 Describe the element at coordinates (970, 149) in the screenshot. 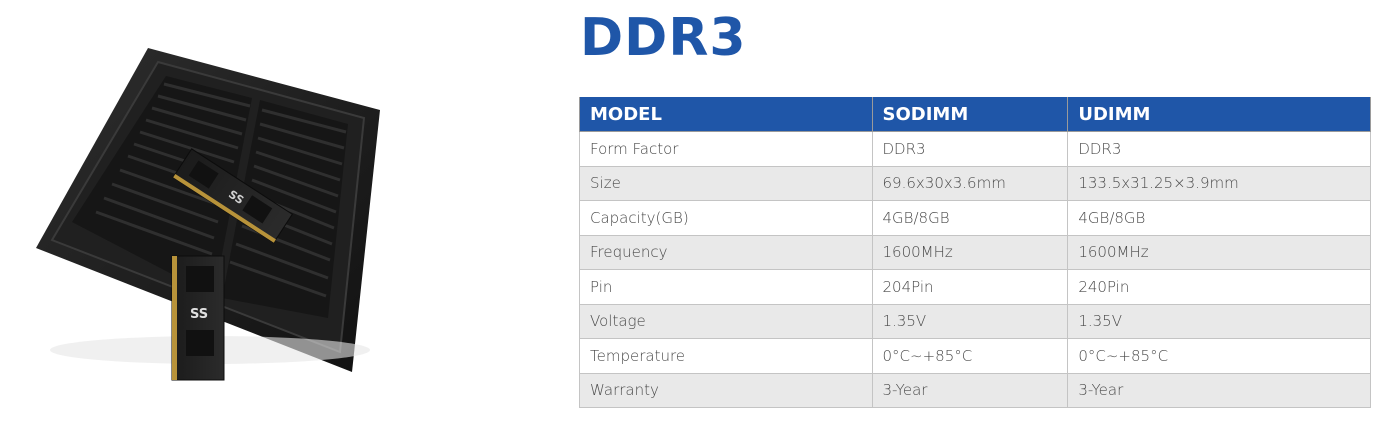

I see `sodimm-value: DDR3` at that location.